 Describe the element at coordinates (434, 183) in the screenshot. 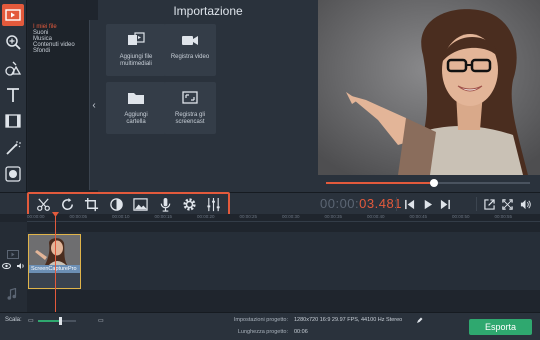

I see `seek-handle` at that location.